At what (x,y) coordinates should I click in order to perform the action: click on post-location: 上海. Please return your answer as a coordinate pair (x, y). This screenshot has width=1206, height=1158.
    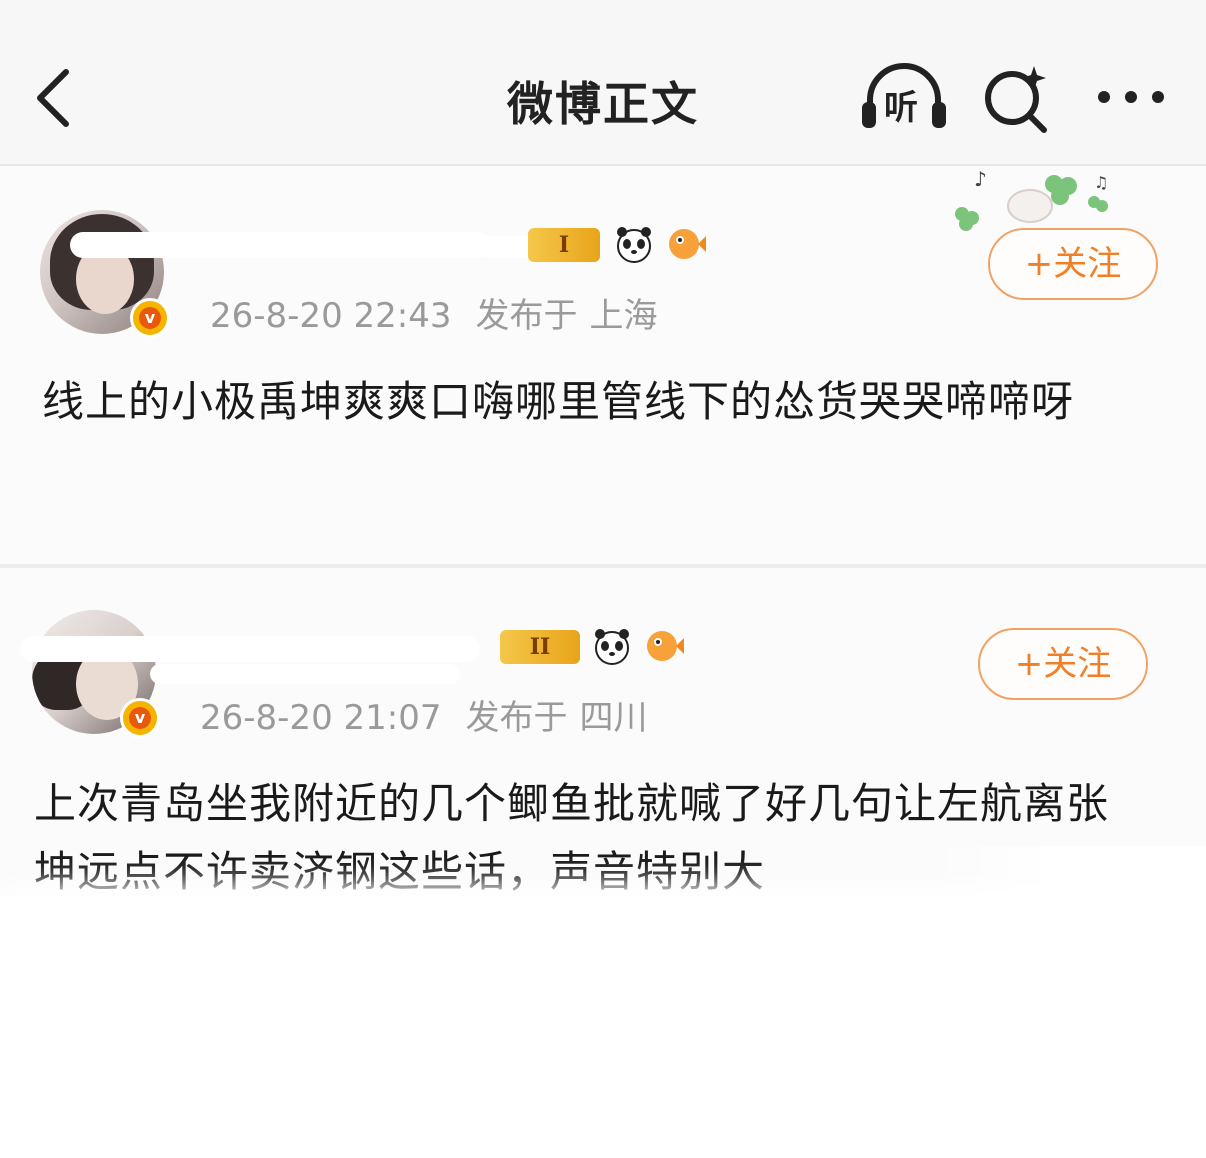
    Looking at the image, I should click on (623, 316).